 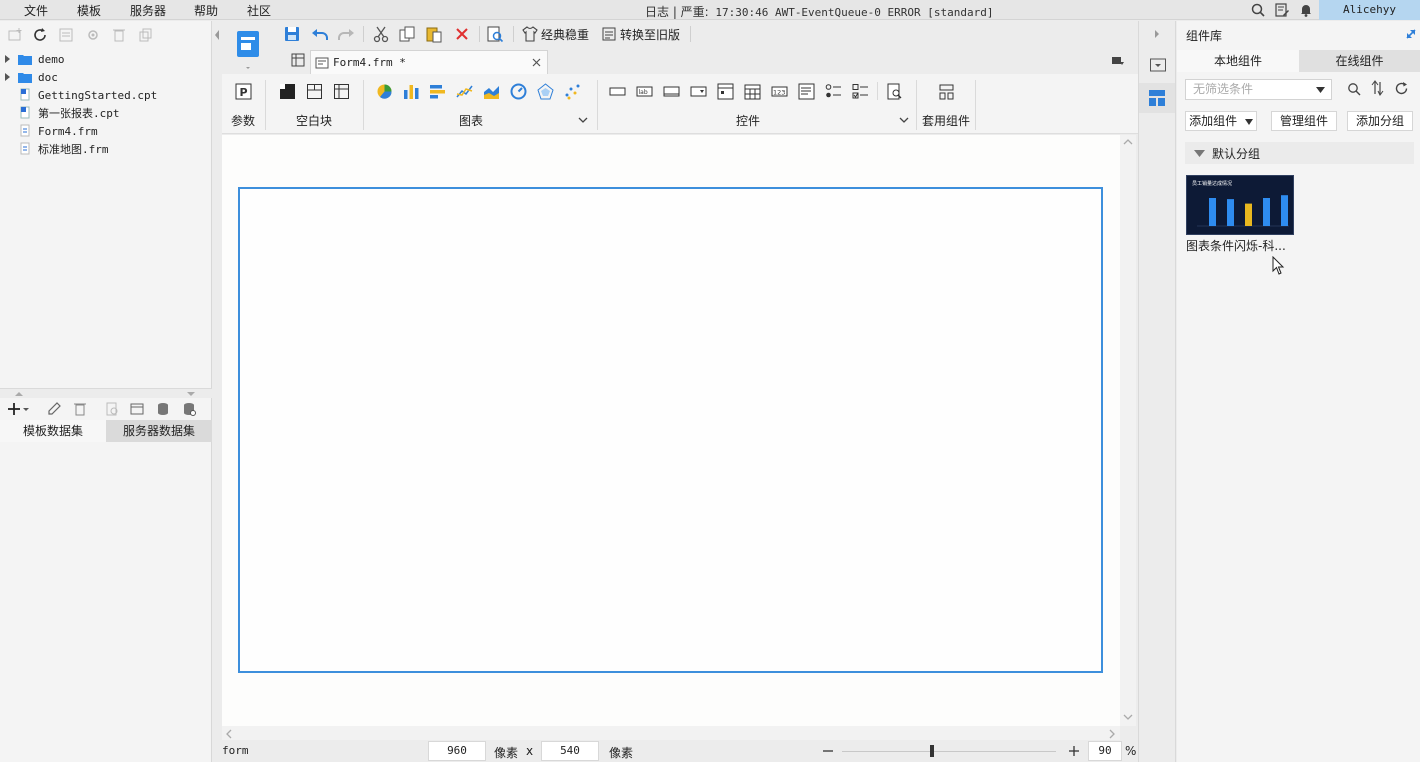 I want to click on tab-server-dataset: 服务器数据集, so click(x=159, y=431).